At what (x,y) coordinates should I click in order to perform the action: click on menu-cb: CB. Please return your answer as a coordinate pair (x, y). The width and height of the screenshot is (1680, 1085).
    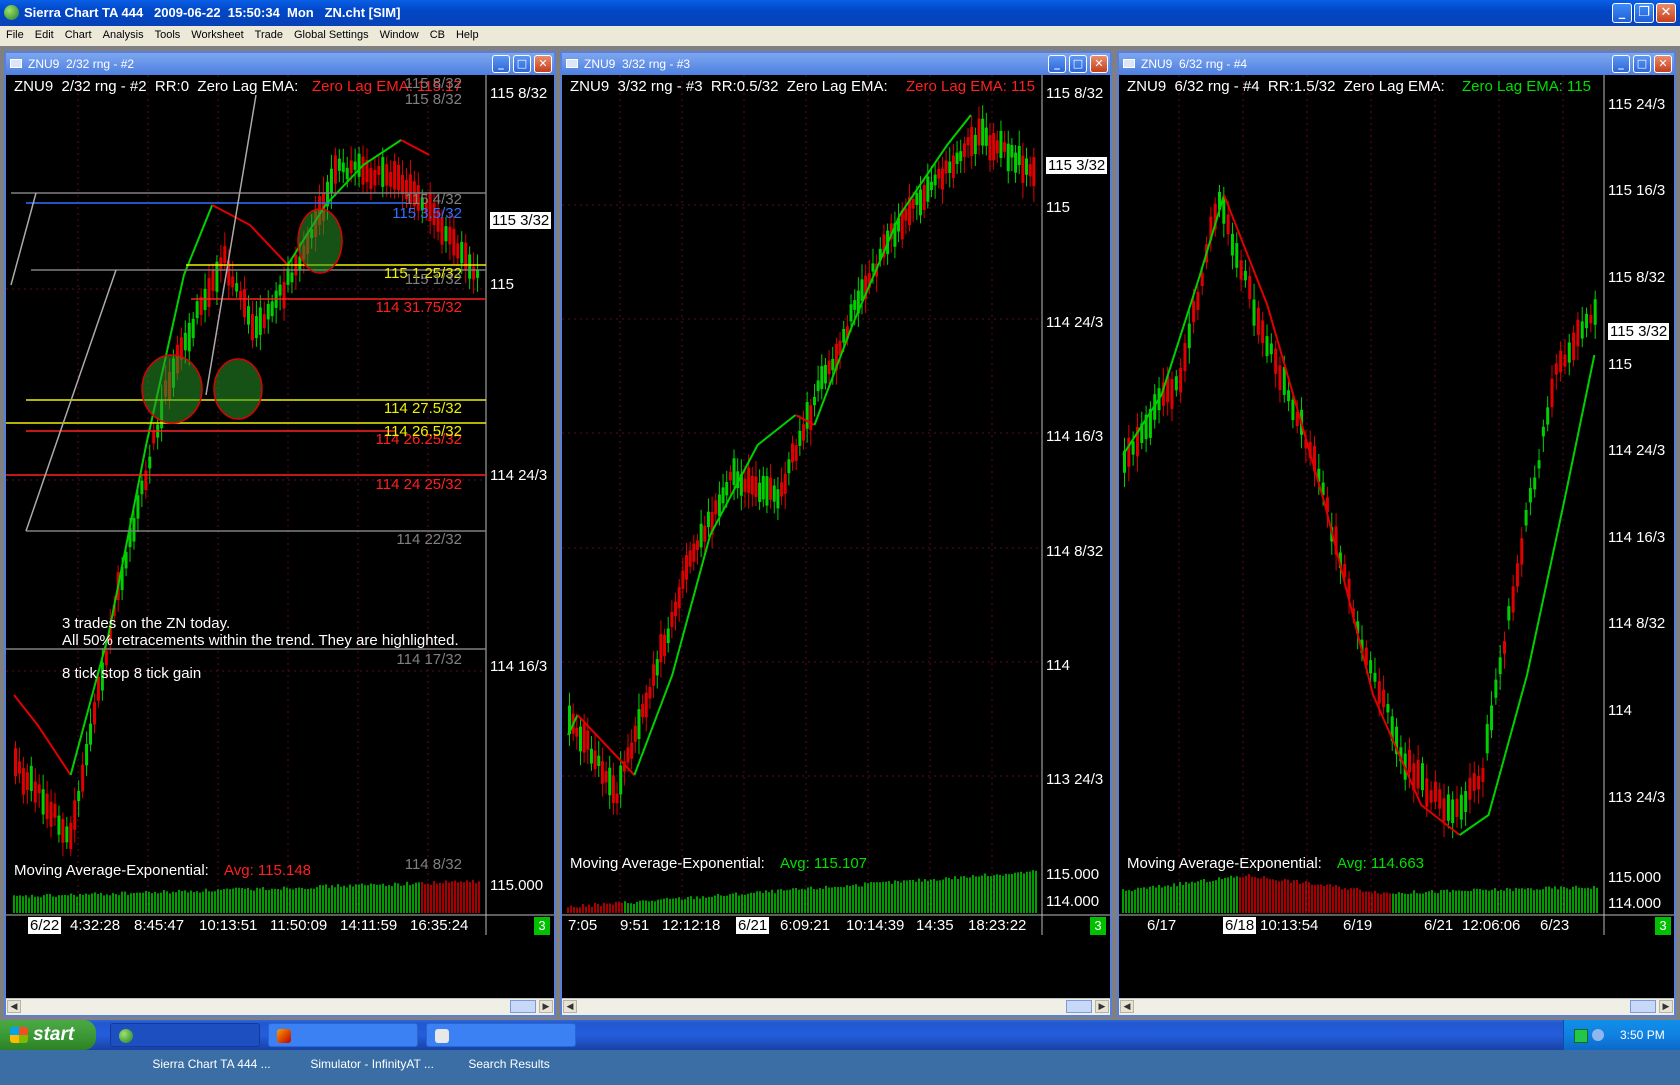
    Looking at the image, I should click on (437, 33).